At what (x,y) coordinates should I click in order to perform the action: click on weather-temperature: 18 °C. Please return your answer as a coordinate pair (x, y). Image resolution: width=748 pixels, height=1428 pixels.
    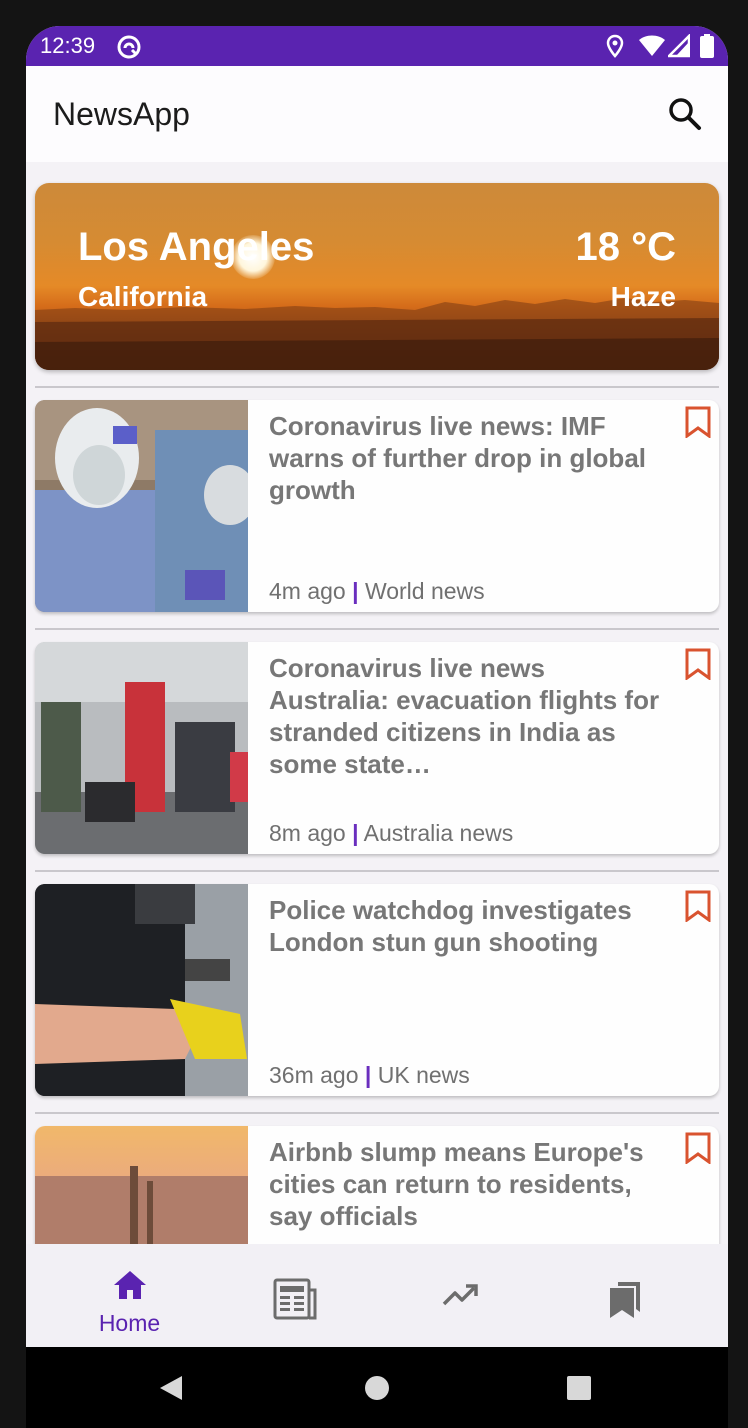
    Looking at the image, I should click on (626, 247).